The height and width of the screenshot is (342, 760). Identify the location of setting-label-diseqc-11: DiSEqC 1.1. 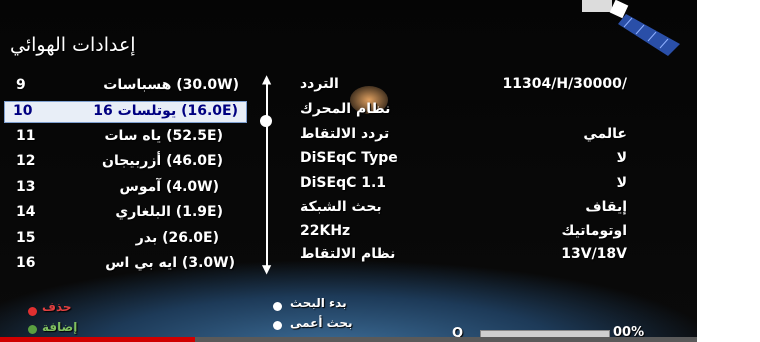
(343, 183).